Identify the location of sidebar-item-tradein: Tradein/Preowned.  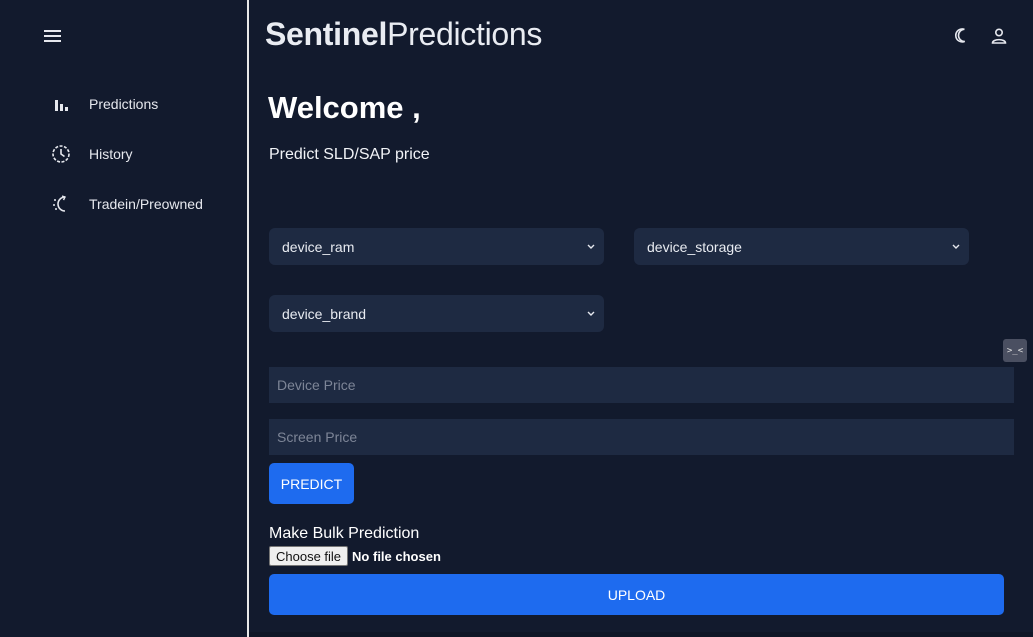
(145, 204).